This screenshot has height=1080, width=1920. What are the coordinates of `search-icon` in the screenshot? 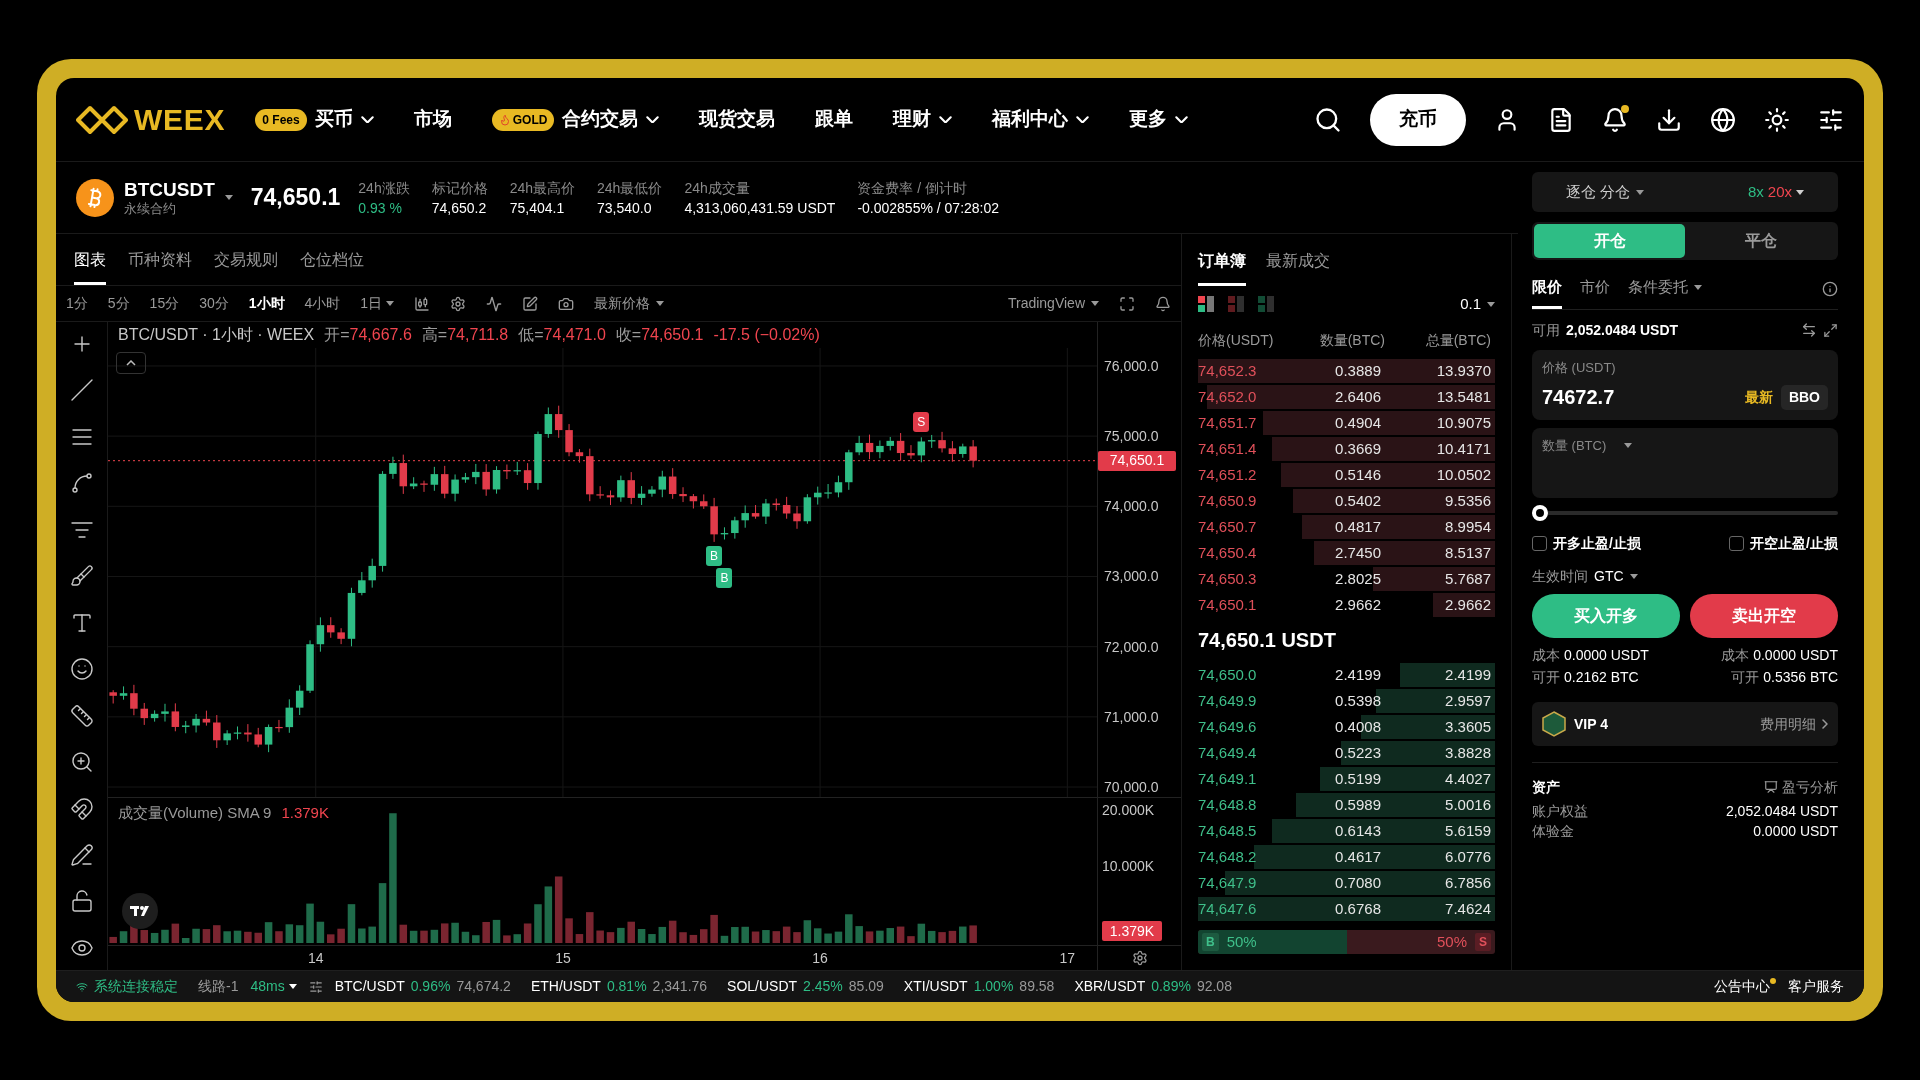 It's located at (1328, 119).